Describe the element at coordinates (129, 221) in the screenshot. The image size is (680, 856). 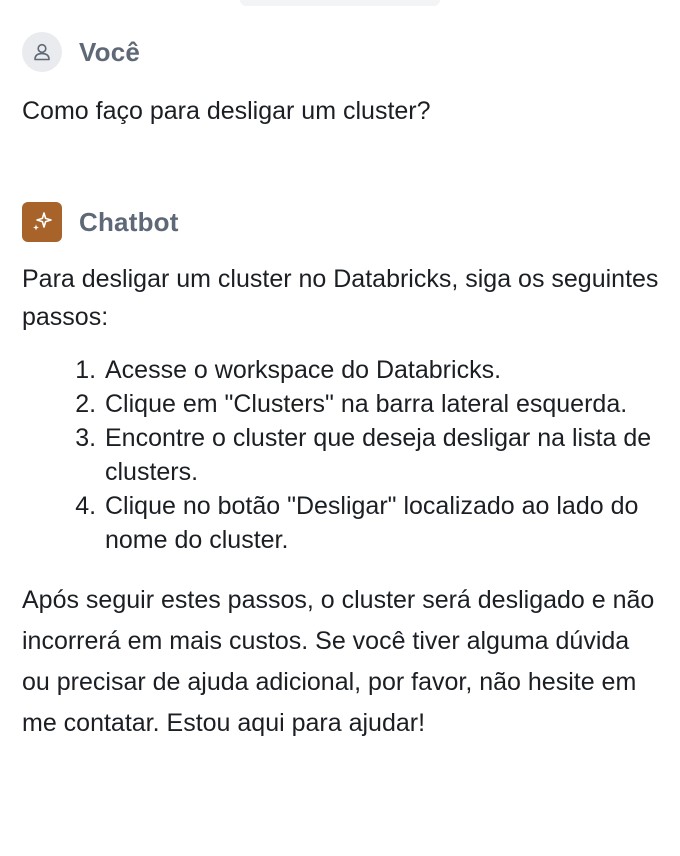
I see `bot-author-name: Chatbot` at that location.